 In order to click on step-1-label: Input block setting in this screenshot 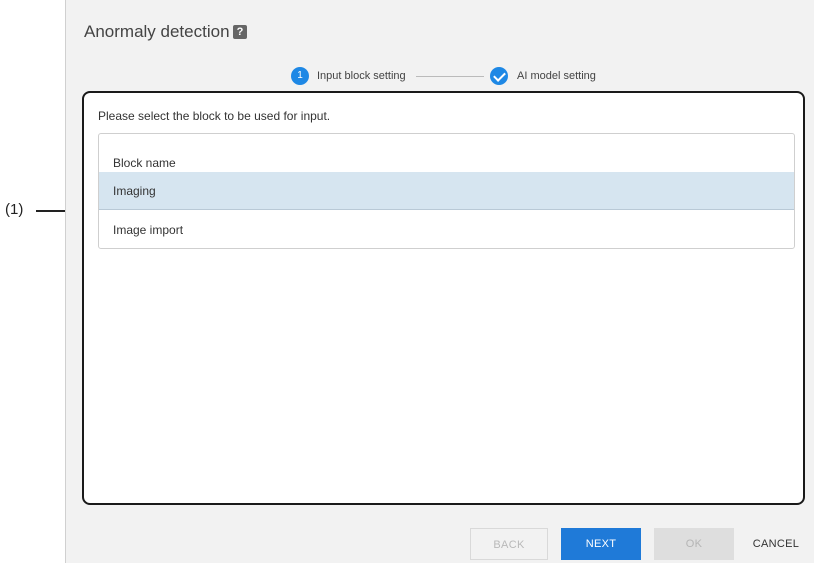, I will do `click(361, 76)`.